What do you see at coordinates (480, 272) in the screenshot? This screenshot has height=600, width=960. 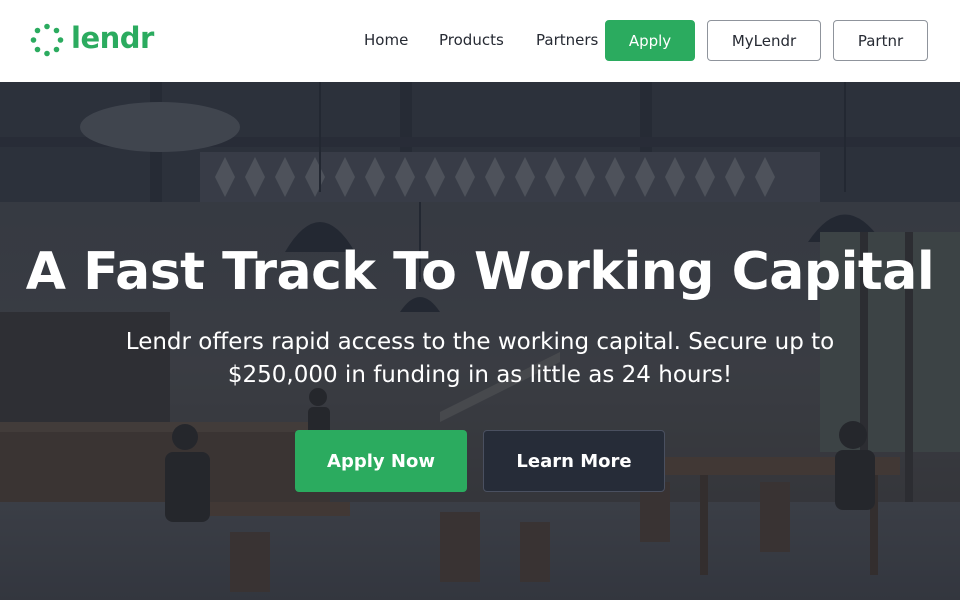 I see `hero-title: A Fast Track To Working Capital` at bounding box center [480, 272].